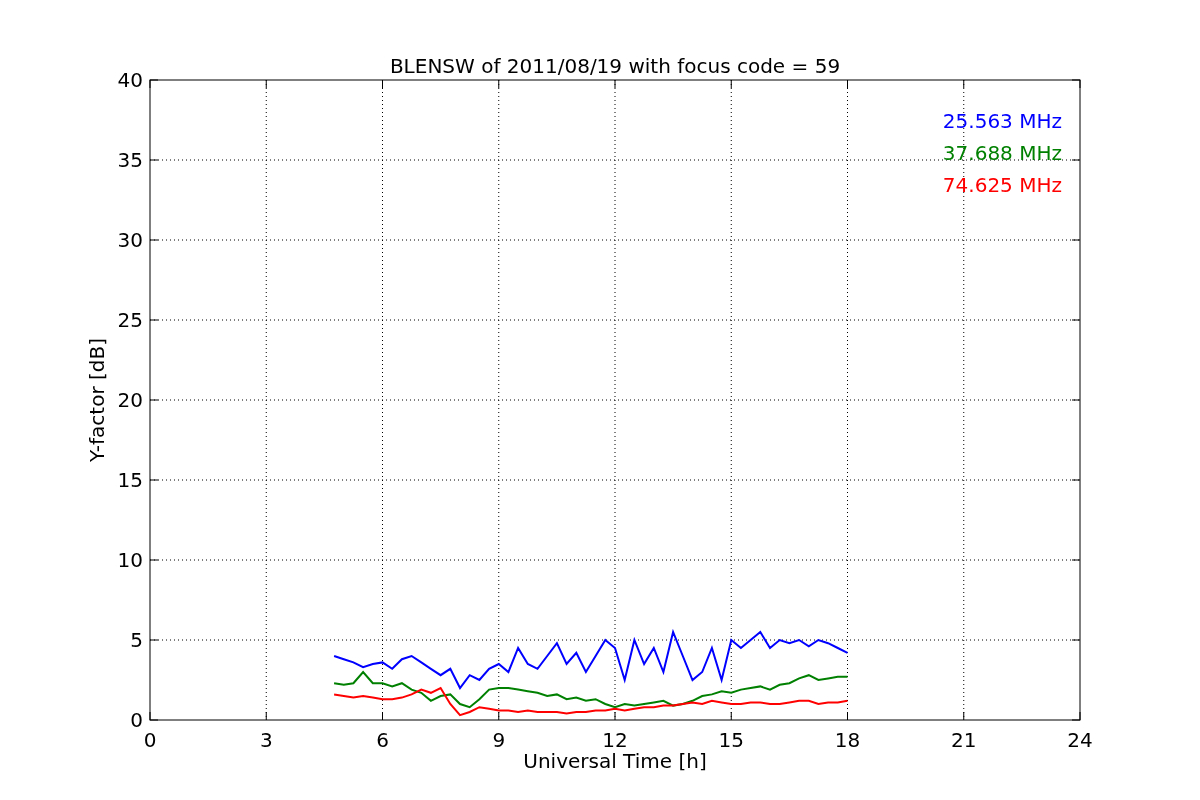 The width and height of the screenshot is (1200, 800). What do you see at coordinates (130, 560) in the screenshot?
I see `y-tick-label: 10` at bounding box center [130, 560].